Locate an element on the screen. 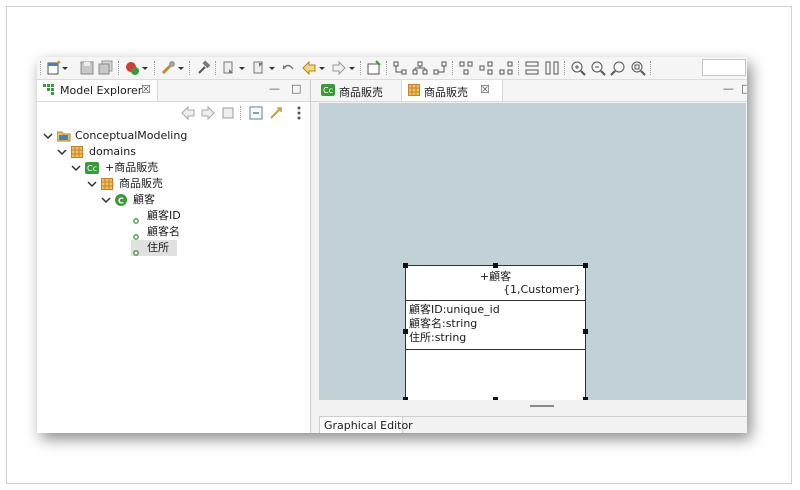 The width and height of the screenshot is (800, 490). layout-tree-icon is located at coordinates (400, 68).